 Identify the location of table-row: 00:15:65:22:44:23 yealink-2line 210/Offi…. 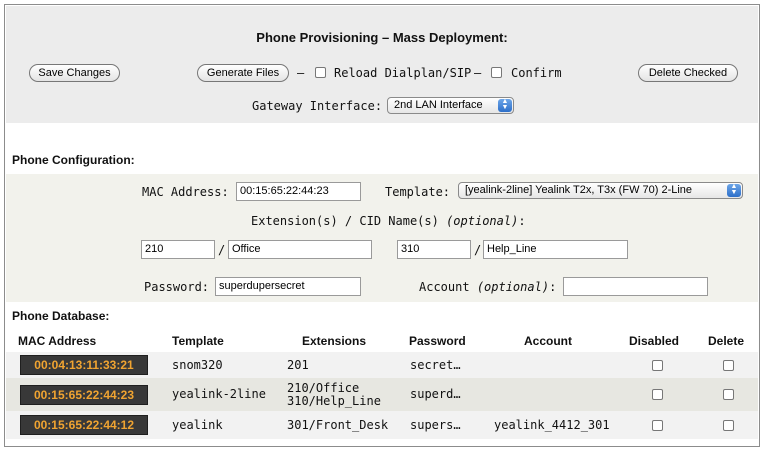
(382, 394).